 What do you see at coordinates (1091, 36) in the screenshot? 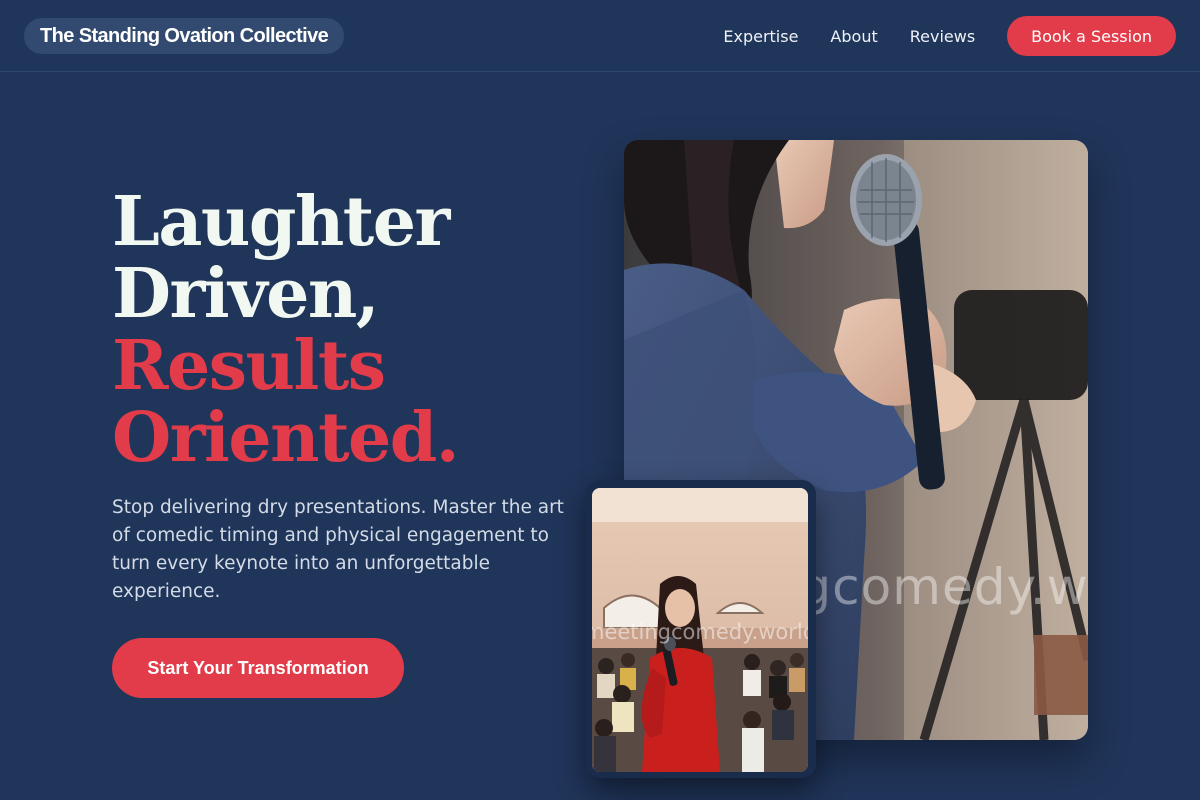
I see `book-session-button: Book a Session` at bounding box center [1091, 36].